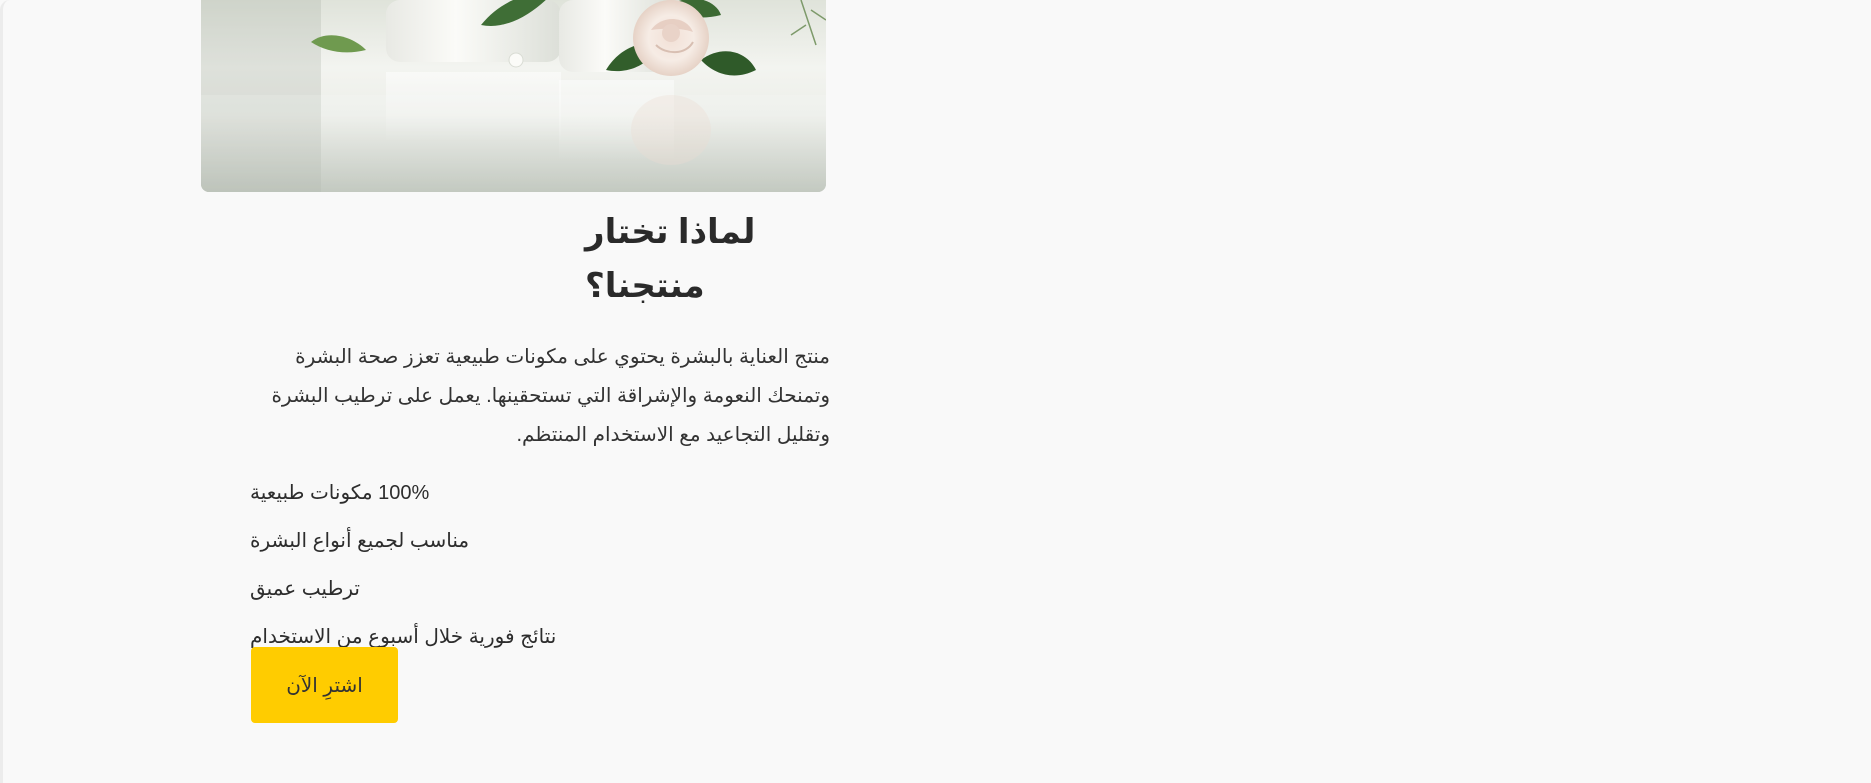 The image size is (1871, 783). I want to click on feature-item: مناسب لجميع أنواع البشرة, so click(540, 541).